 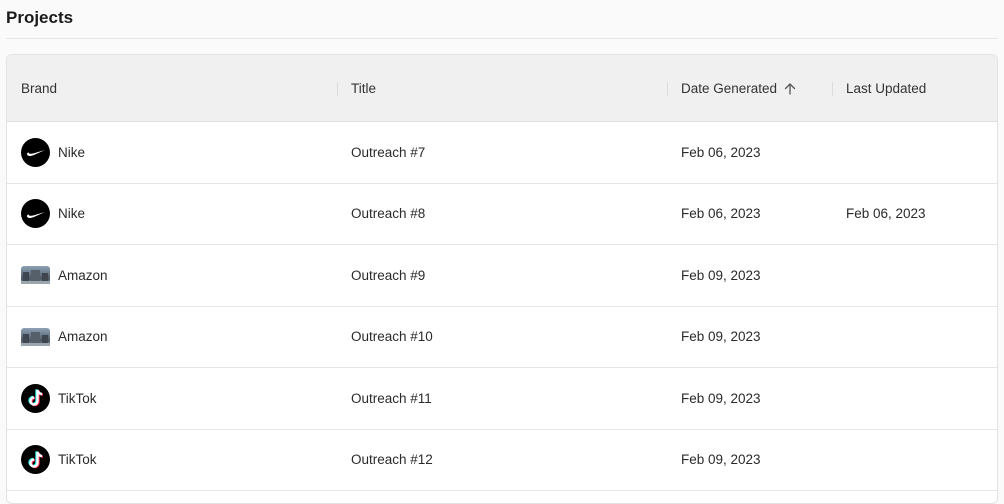 I want to click on page-title: Projects, so click(x=40, y=17).